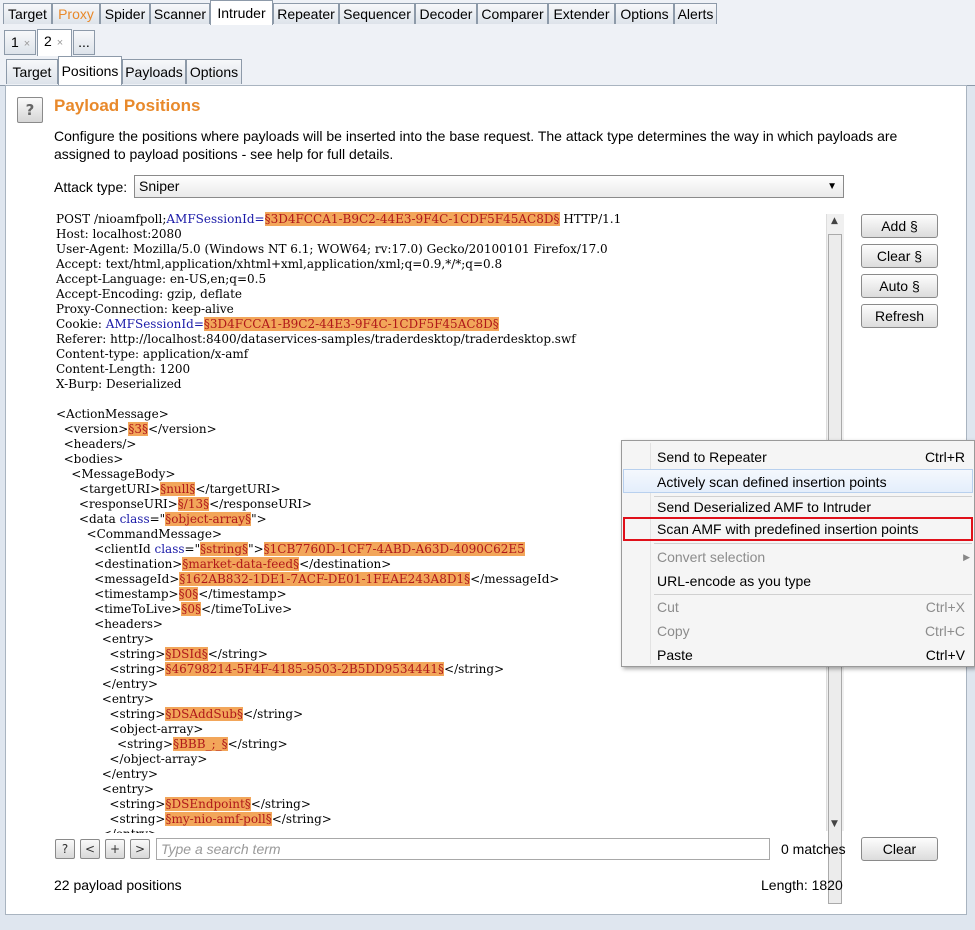 This screenshot has height=930, width=975. Describe the element at coordinates (441, 384) in the screenshot. I see `request-line: X-Burp: Deserialized` at that location.